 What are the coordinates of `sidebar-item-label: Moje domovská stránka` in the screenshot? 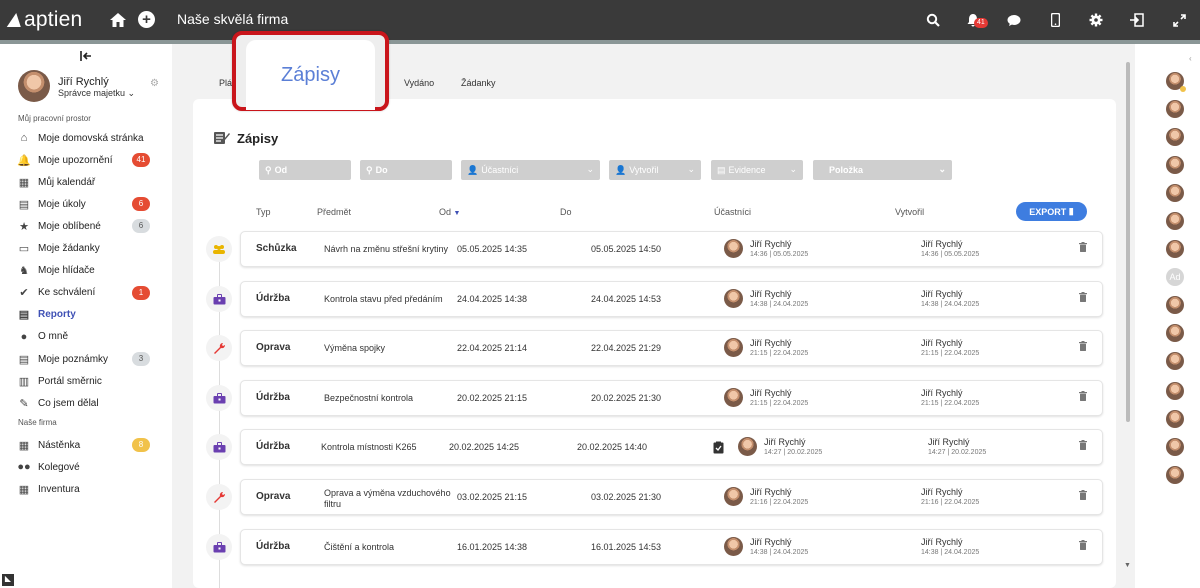 It's located at (91, 138).